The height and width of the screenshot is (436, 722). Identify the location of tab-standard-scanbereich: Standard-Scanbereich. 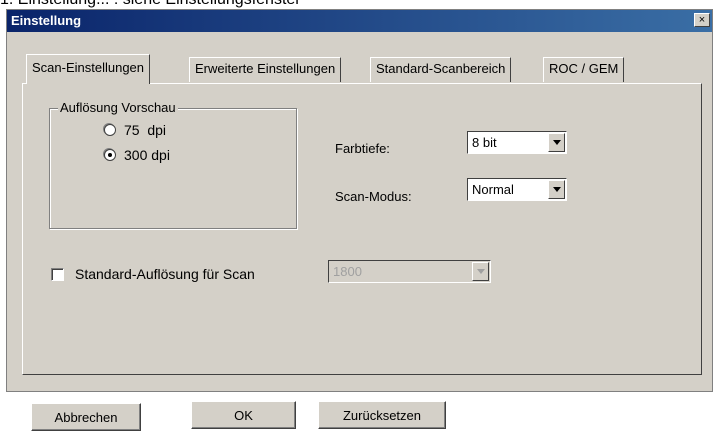
(441, 69).